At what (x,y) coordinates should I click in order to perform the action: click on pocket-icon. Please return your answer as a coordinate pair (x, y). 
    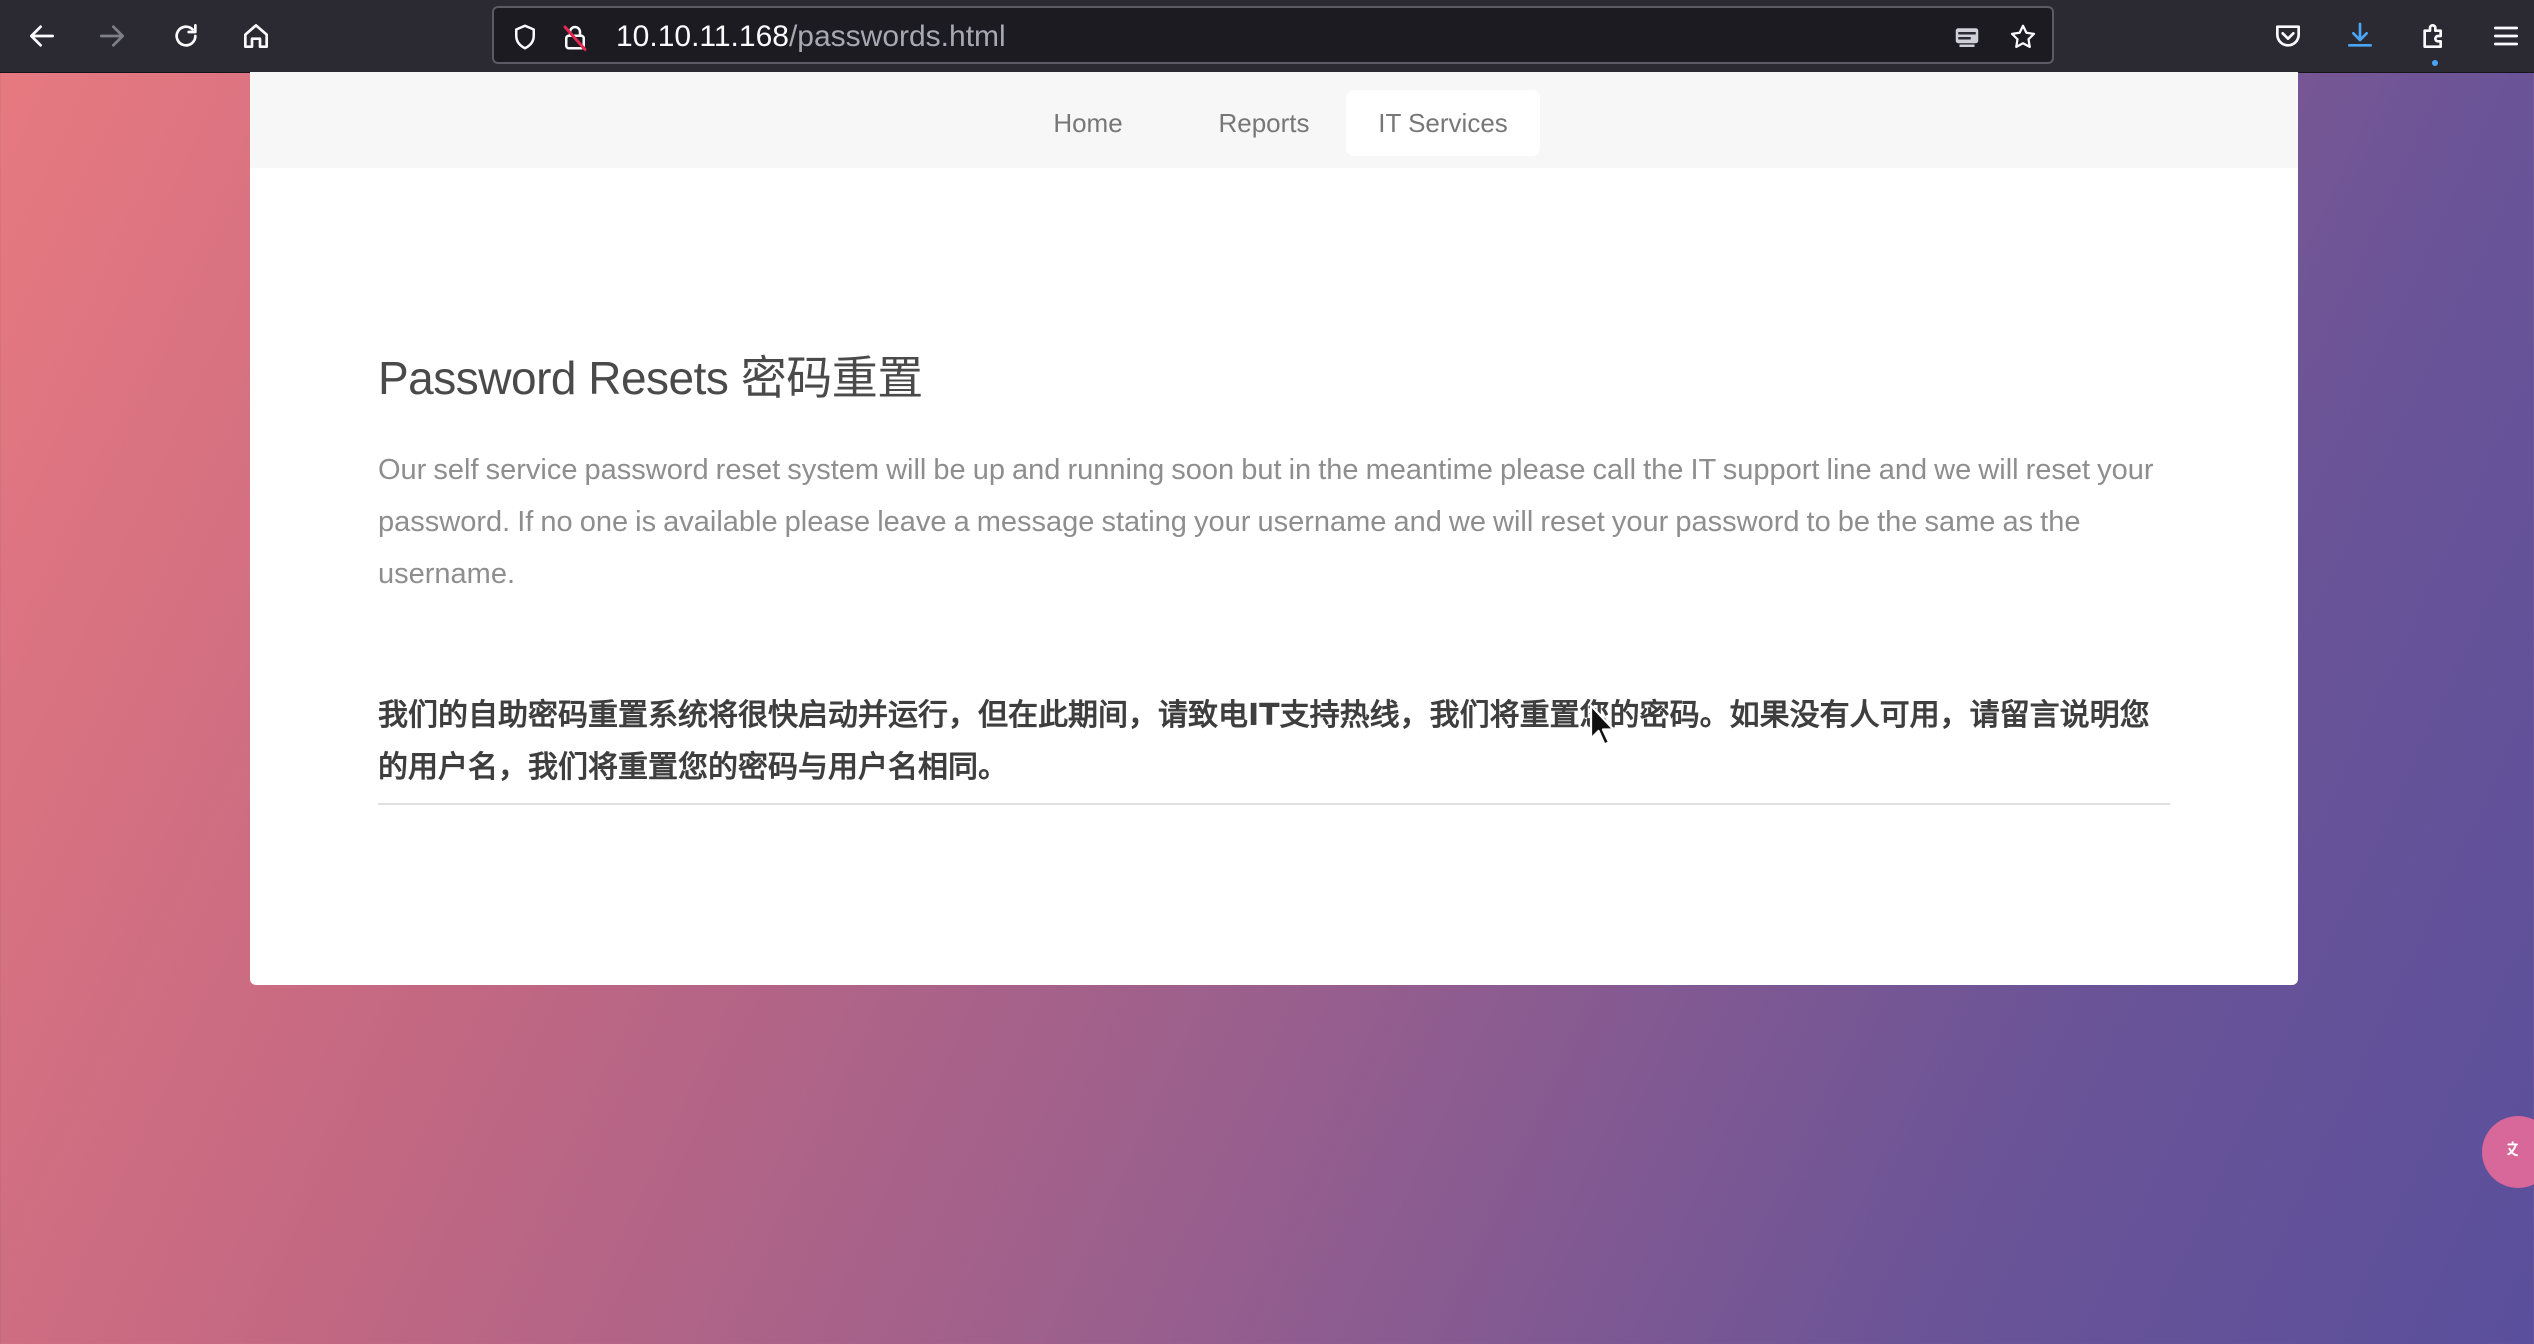
    Looking at the image, I should click on (2288, 36).